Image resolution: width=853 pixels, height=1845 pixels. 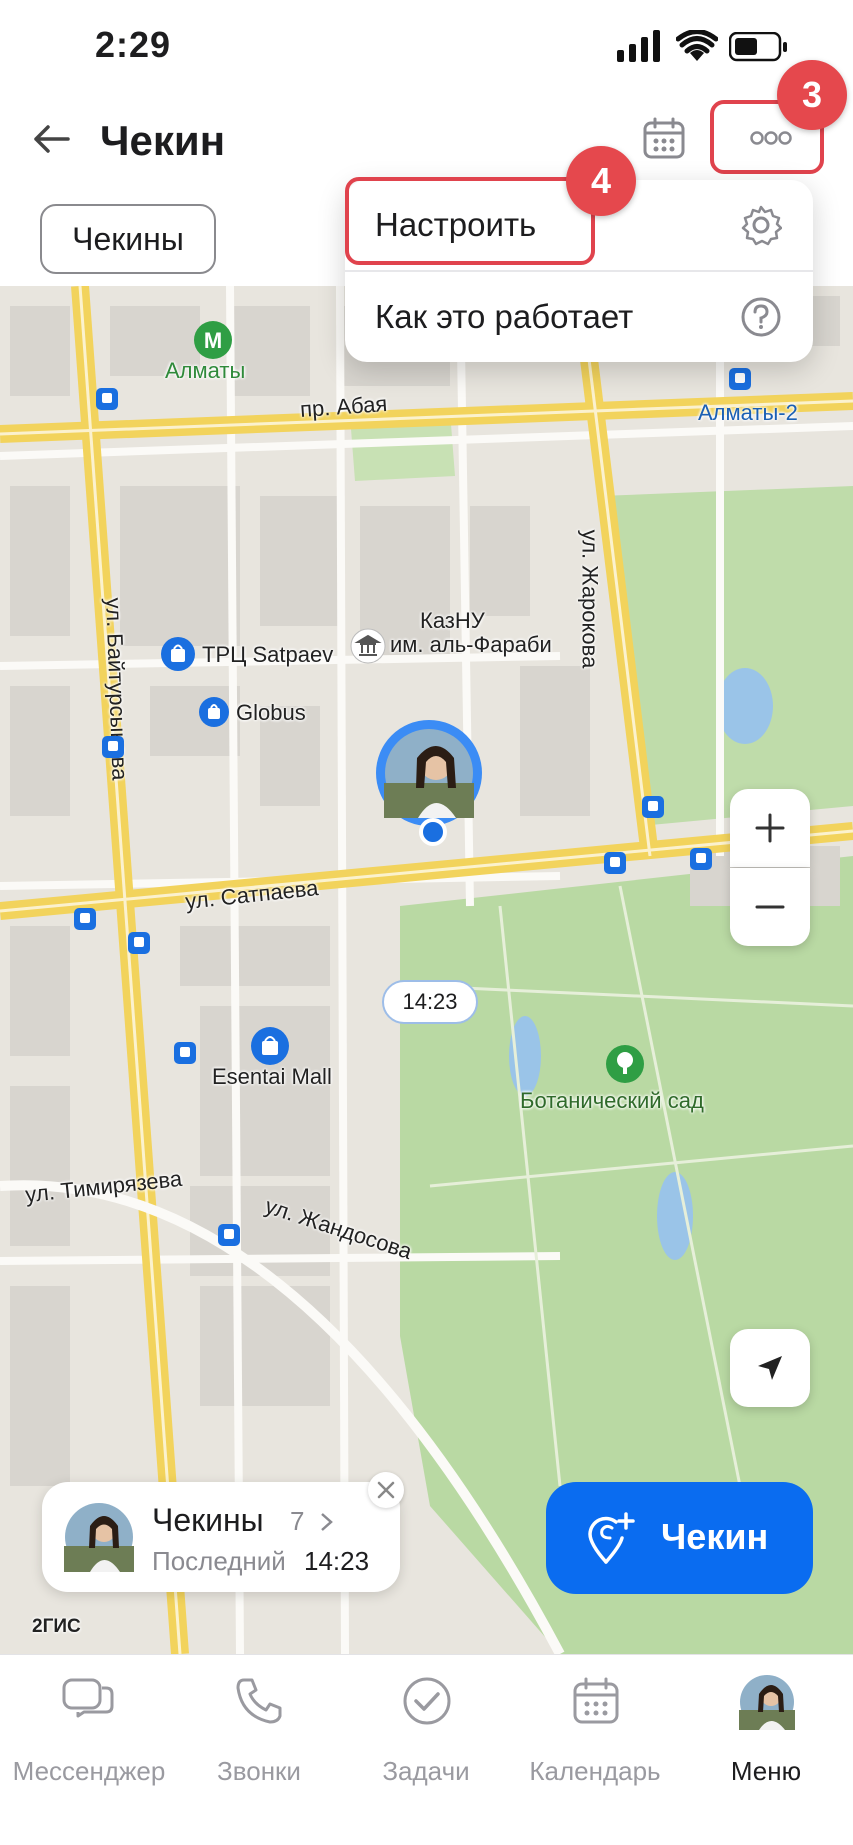 What do you see at coordinates (259, 1701) in the screenshot?
I see `phone-icon` at bounding box center [259, 1701].